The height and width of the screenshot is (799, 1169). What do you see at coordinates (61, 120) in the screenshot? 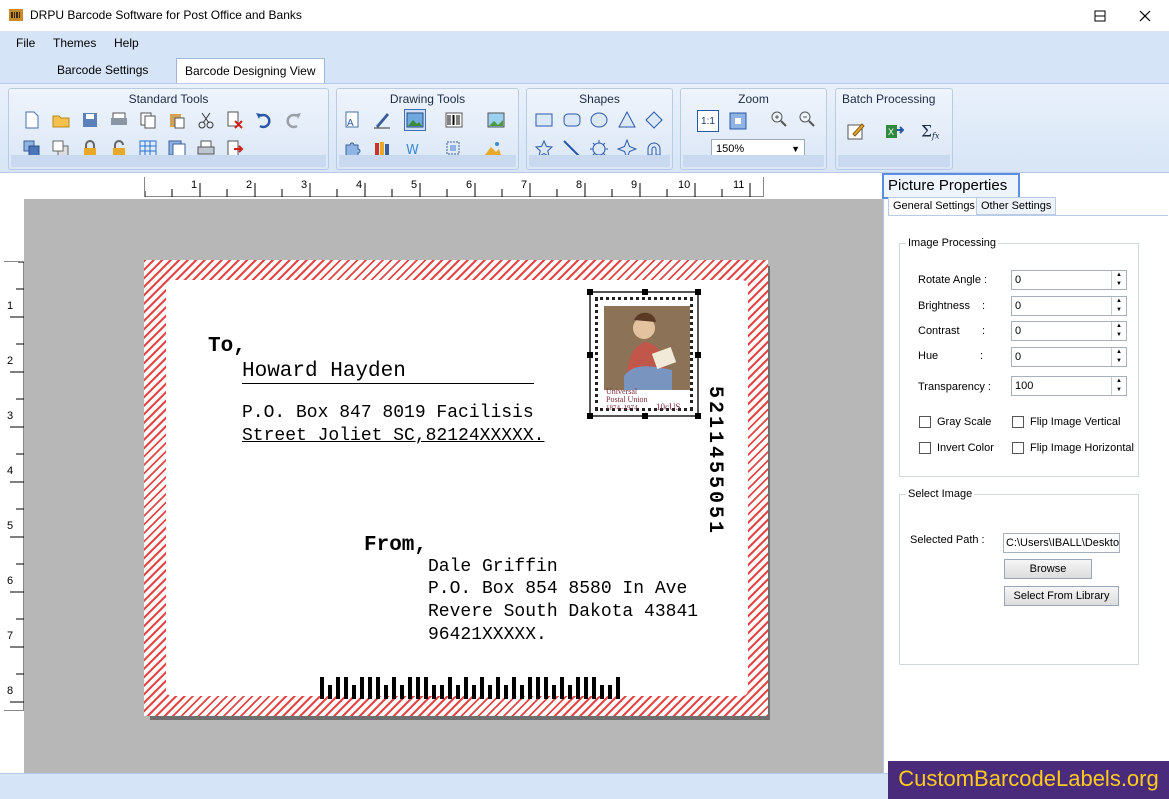
I see `open-button` at bounding box center [61, 120].